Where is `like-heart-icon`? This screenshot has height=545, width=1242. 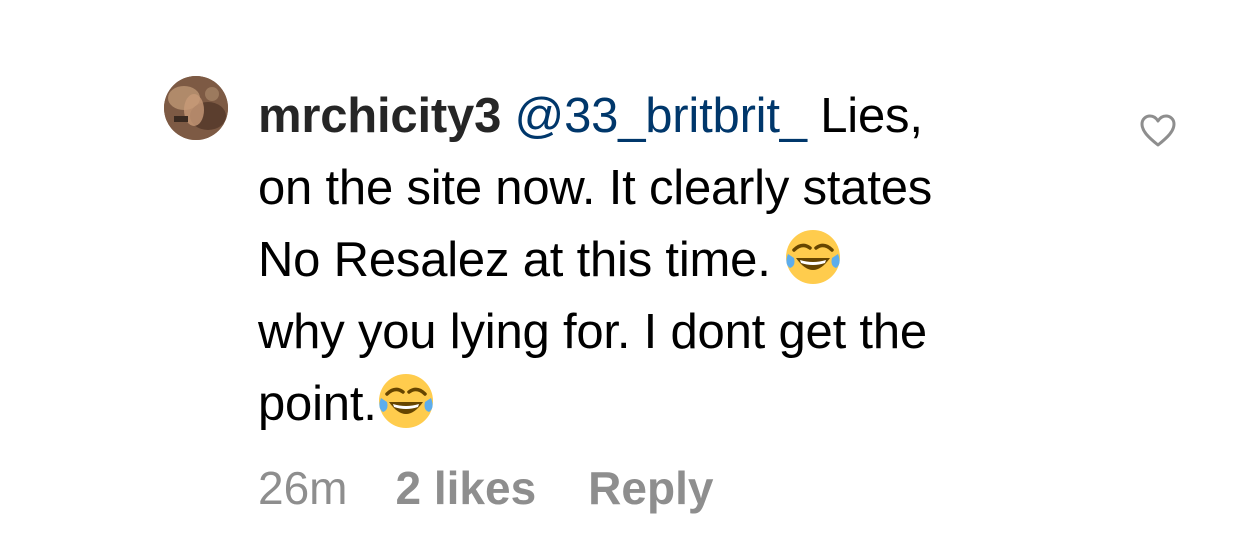 like-heart-icon is located at coordinates (1158, 131).